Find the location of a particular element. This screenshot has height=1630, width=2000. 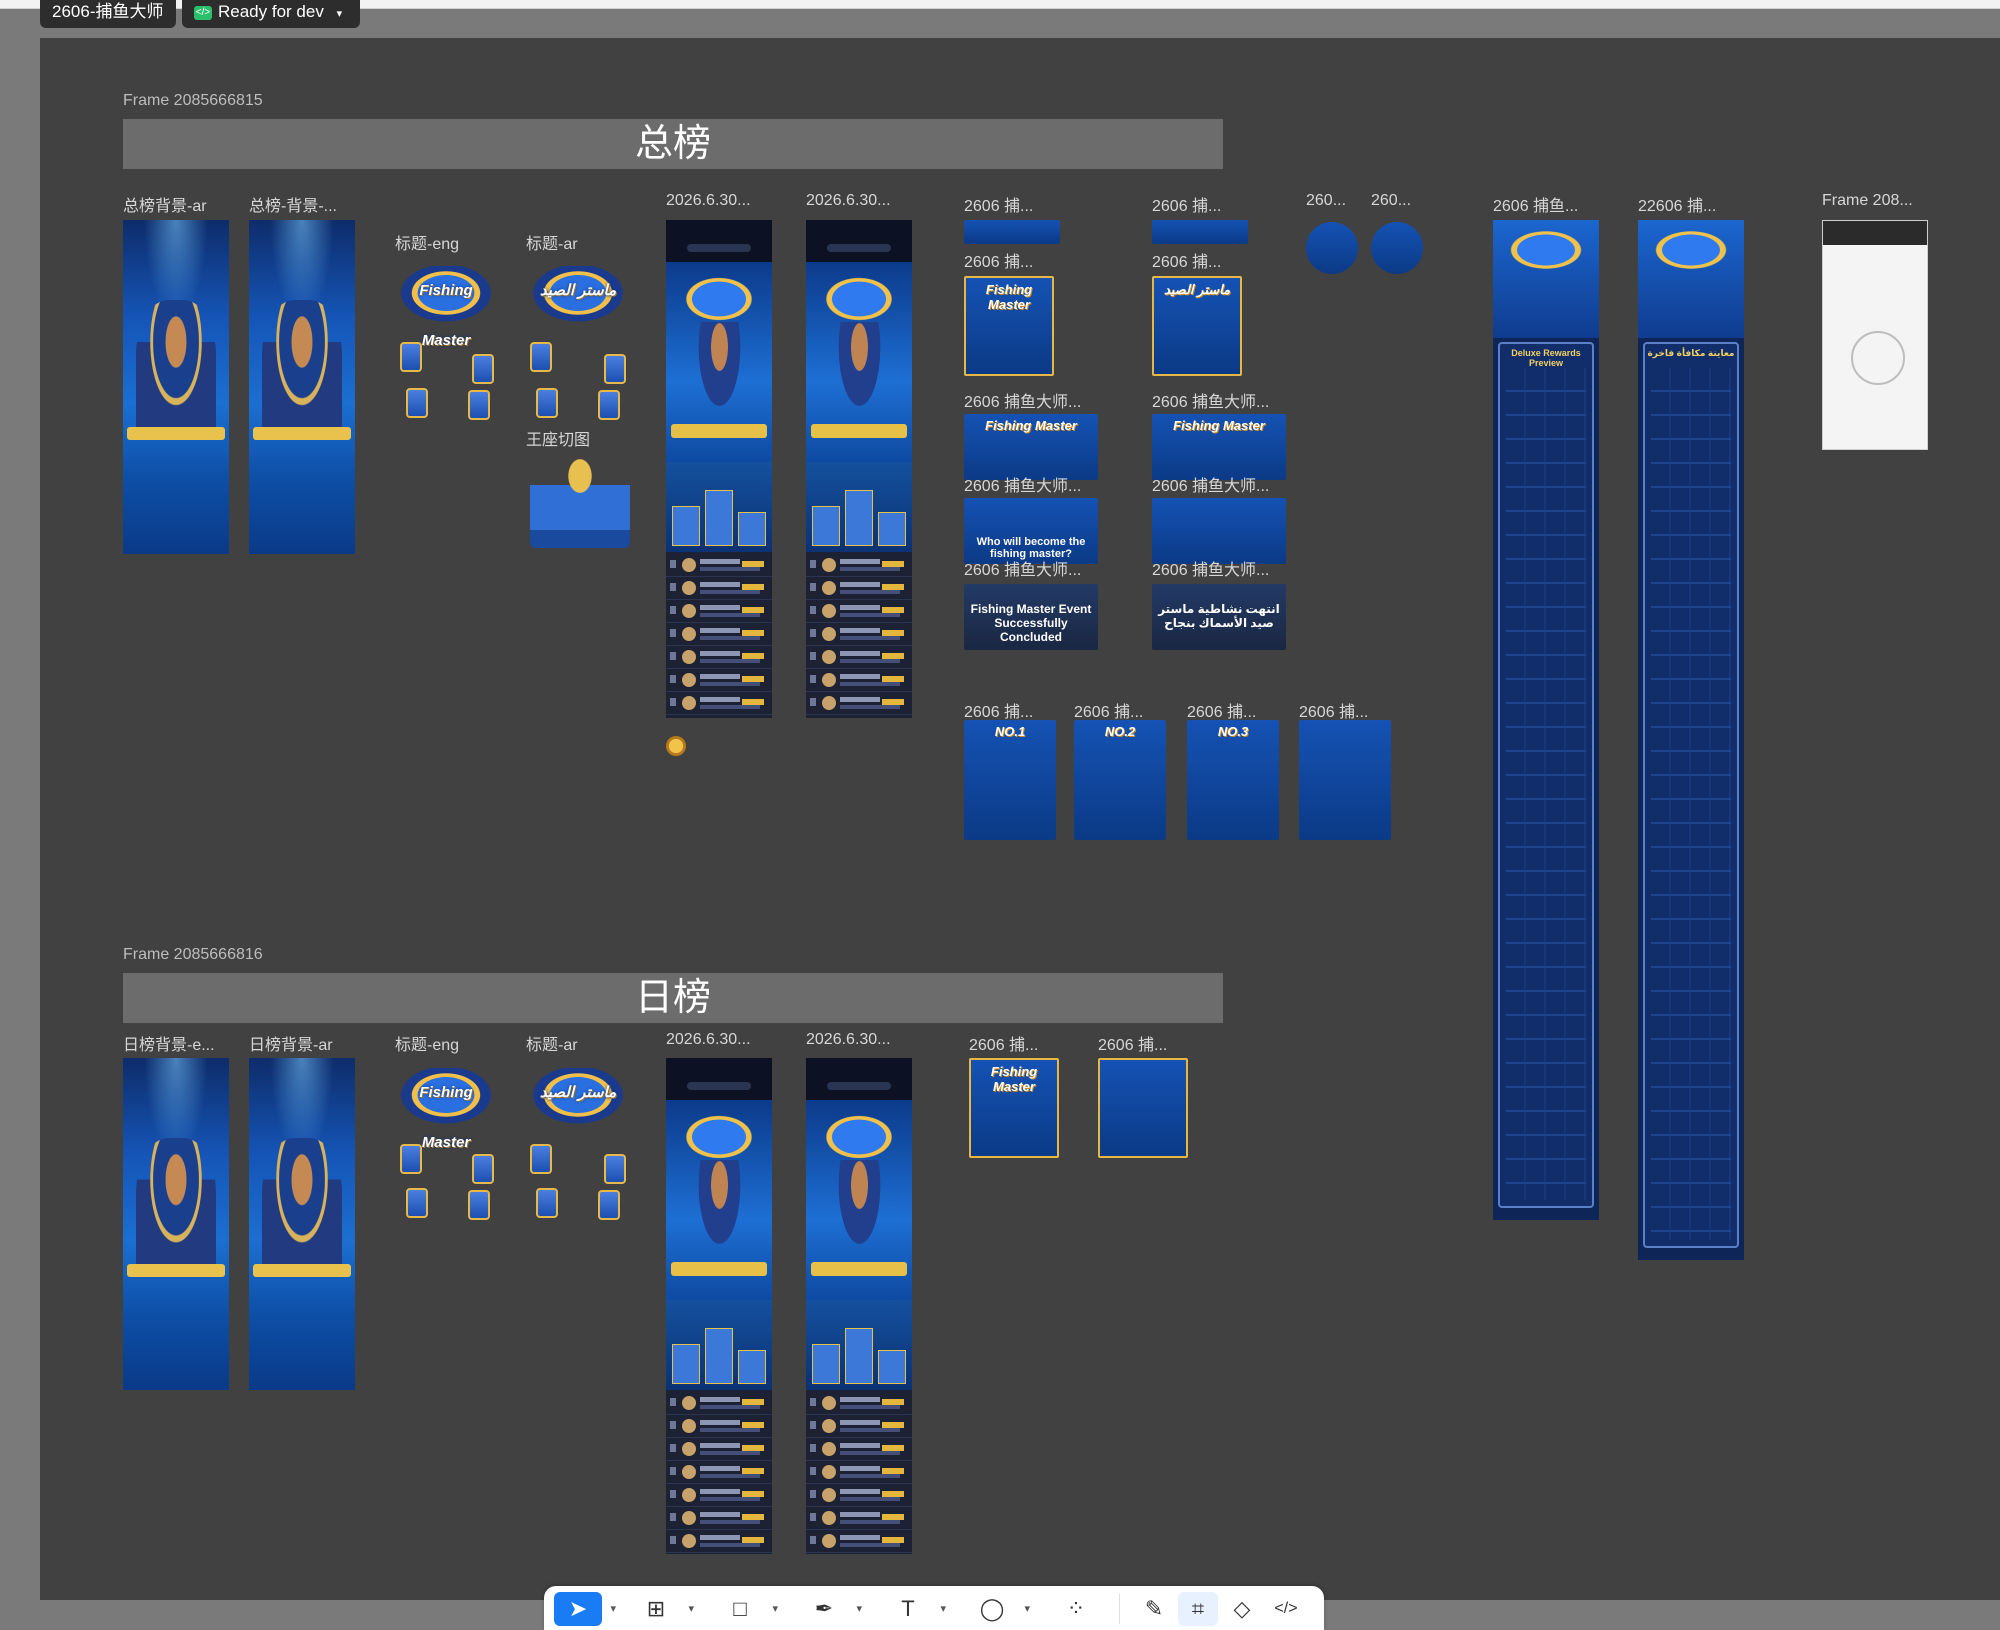

teaser-art is located at coordinates (1219, 531).